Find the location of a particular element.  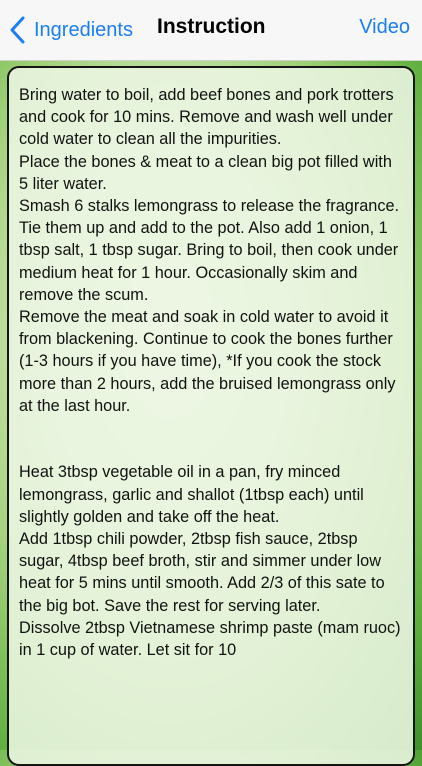

video-button: Video is located at coordinates (384, 27).